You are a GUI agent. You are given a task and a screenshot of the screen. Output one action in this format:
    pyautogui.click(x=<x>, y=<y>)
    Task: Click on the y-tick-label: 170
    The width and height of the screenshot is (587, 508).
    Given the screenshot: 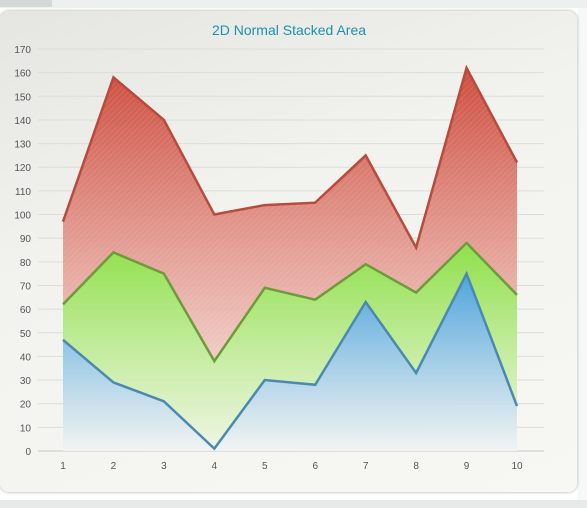 What is the action you would take?
    pyautogui.click(x=22, y=50)
    